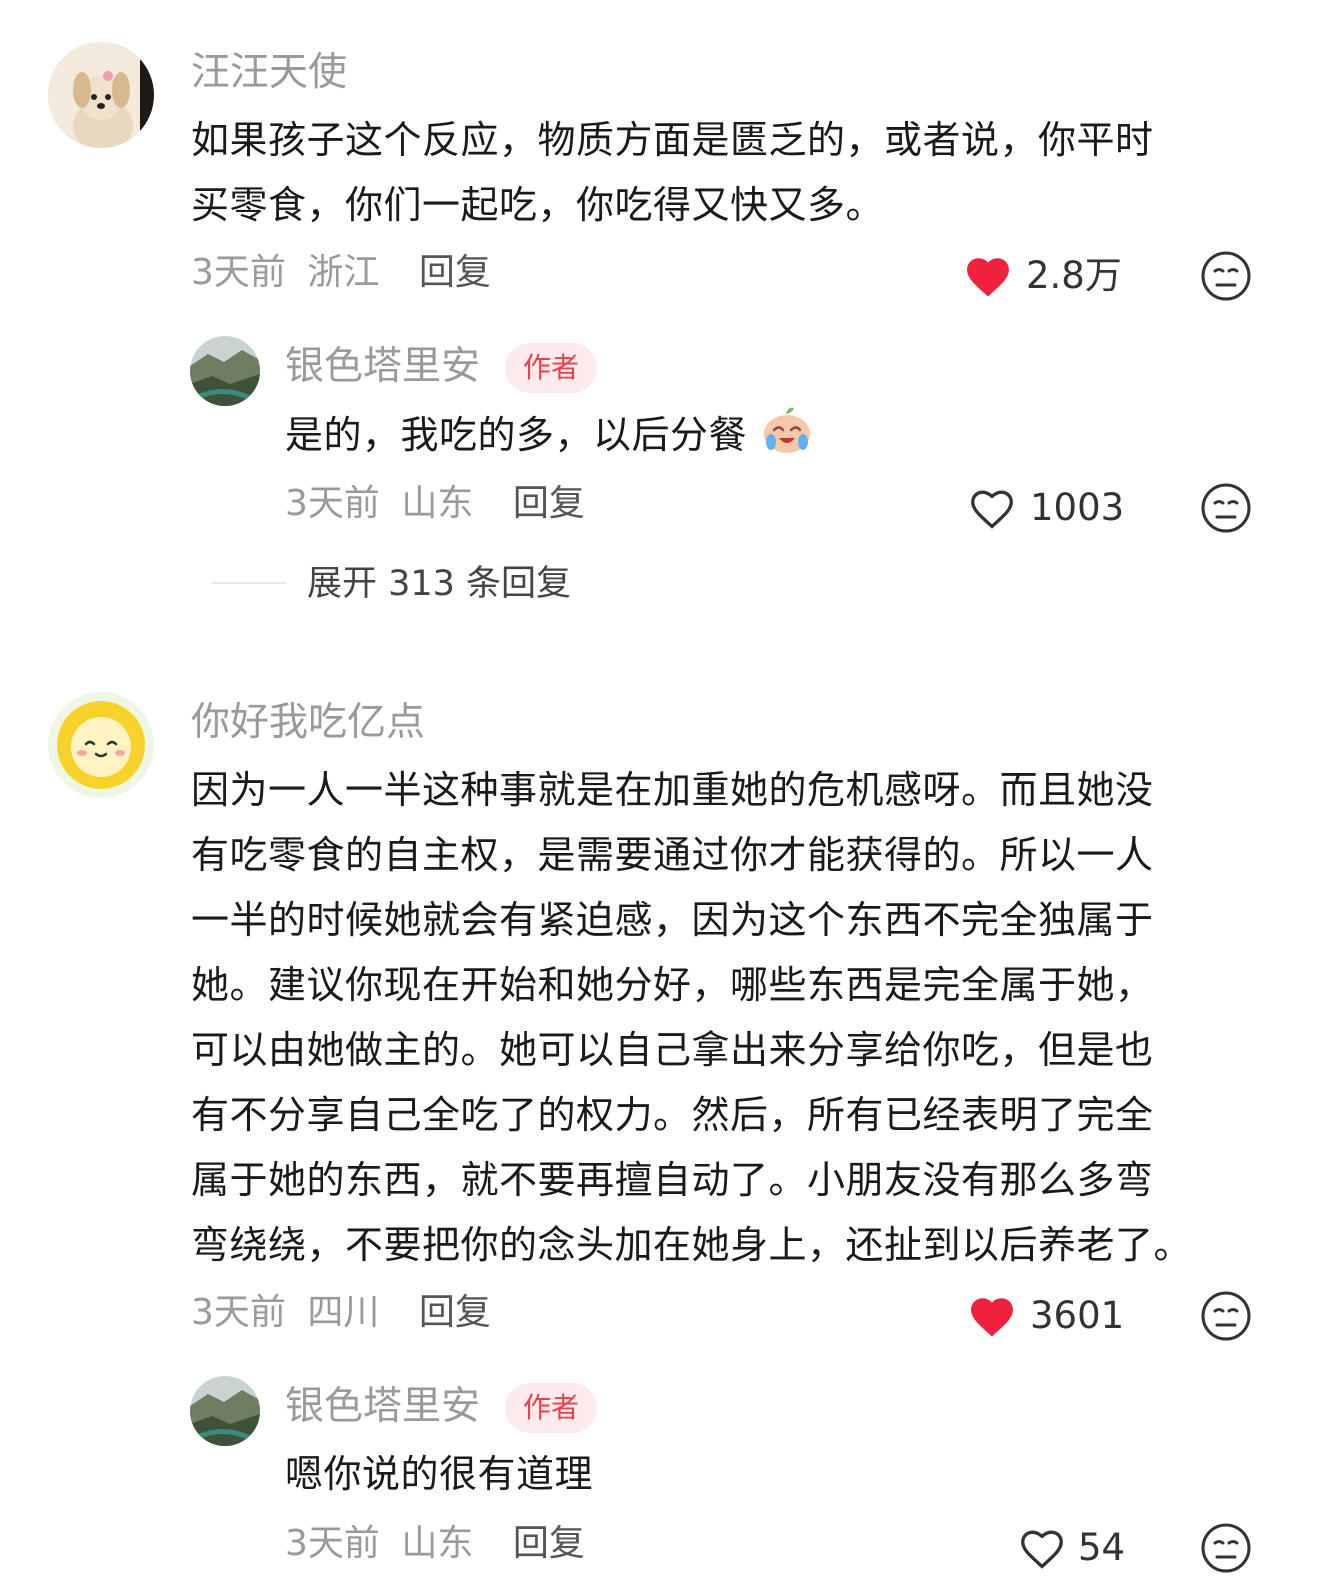 The width and height of the screenshot is (1320, 1592). What do you see at coordinates (1076, 1547) in the screenshot?
I see `like-button: 54` at bounding box center [1076, 1547].